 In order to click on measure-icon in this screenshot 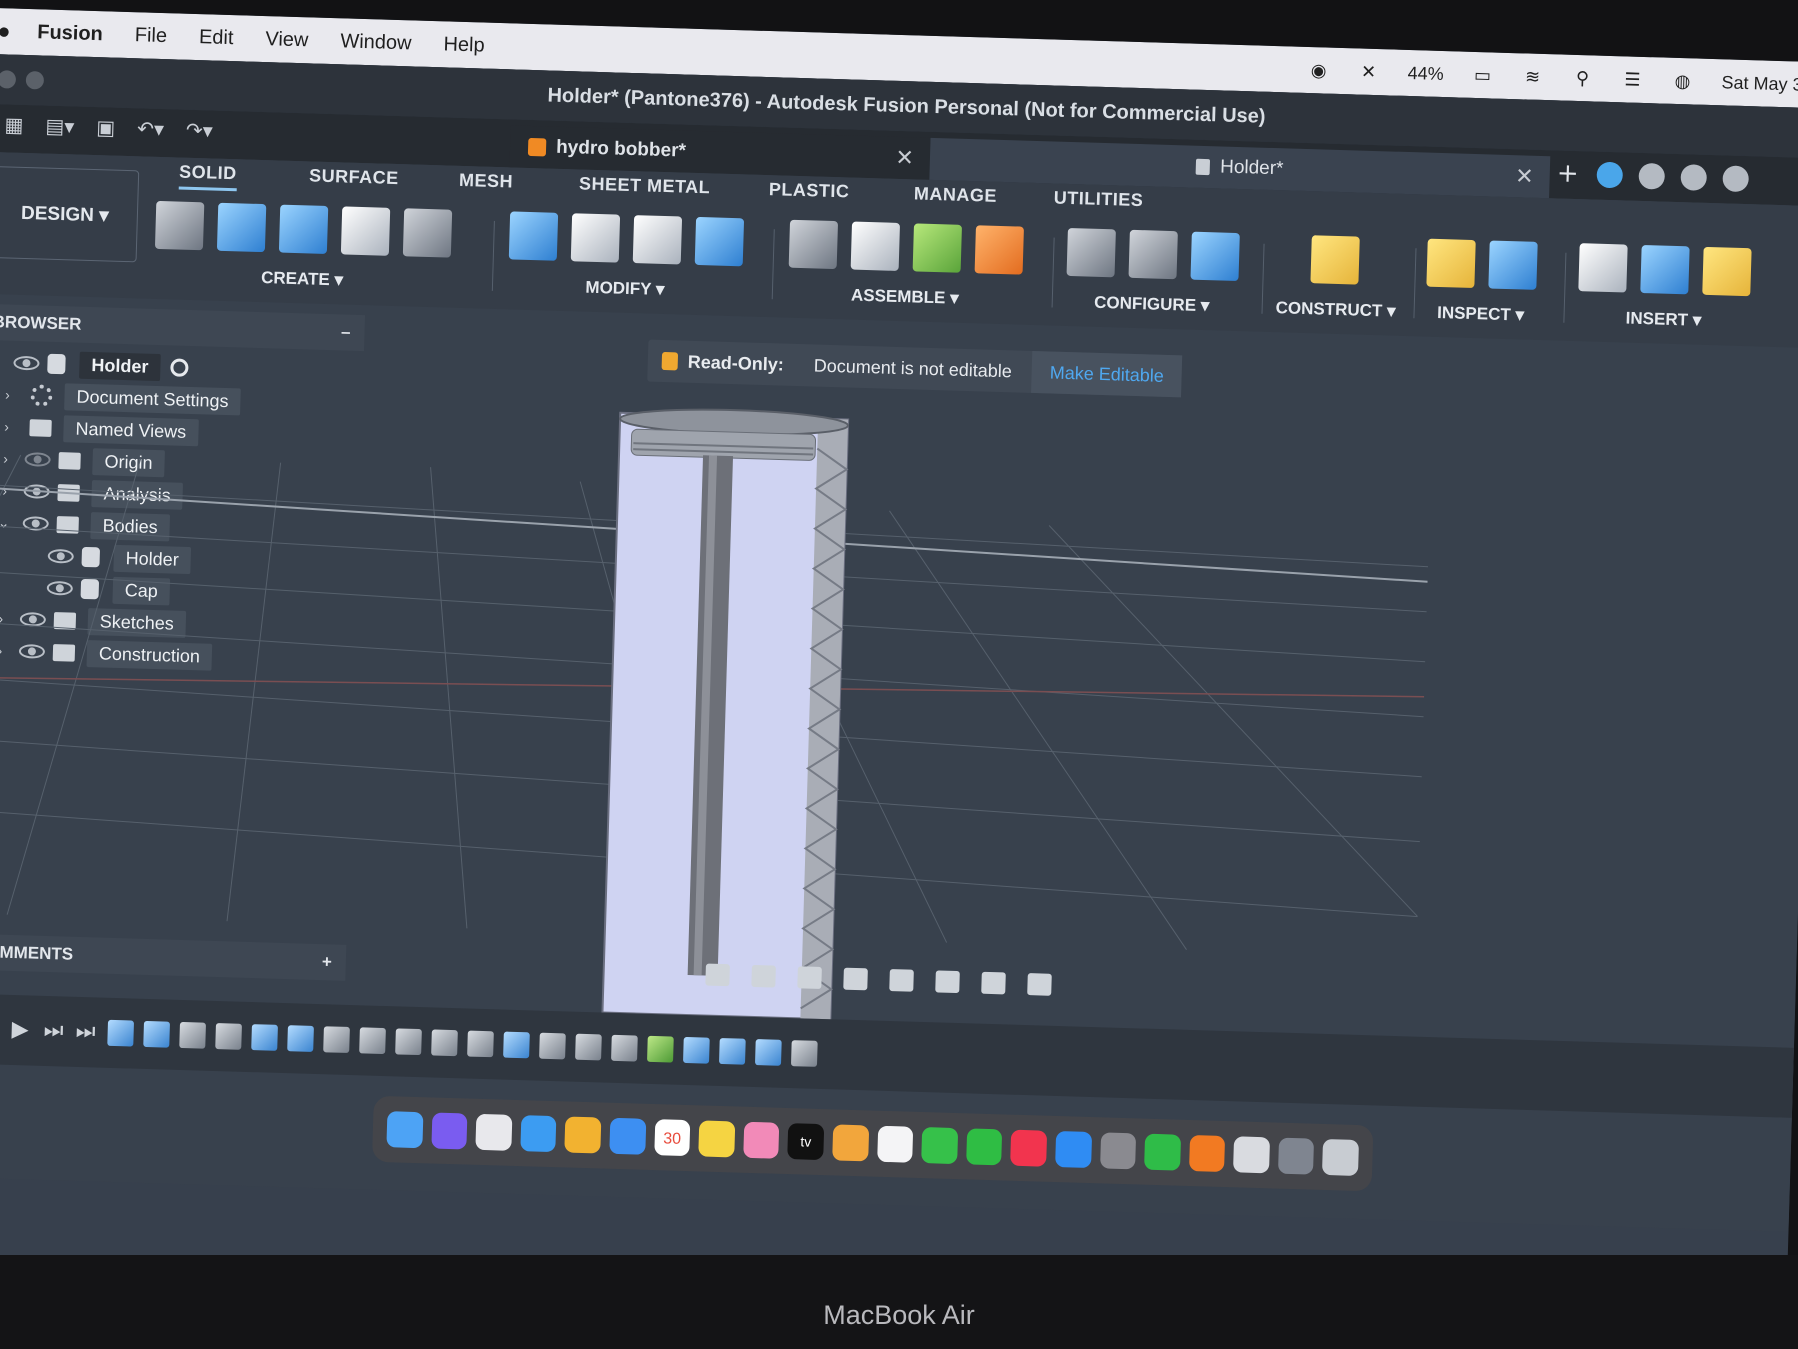, I will do `click(1451, 263)`.